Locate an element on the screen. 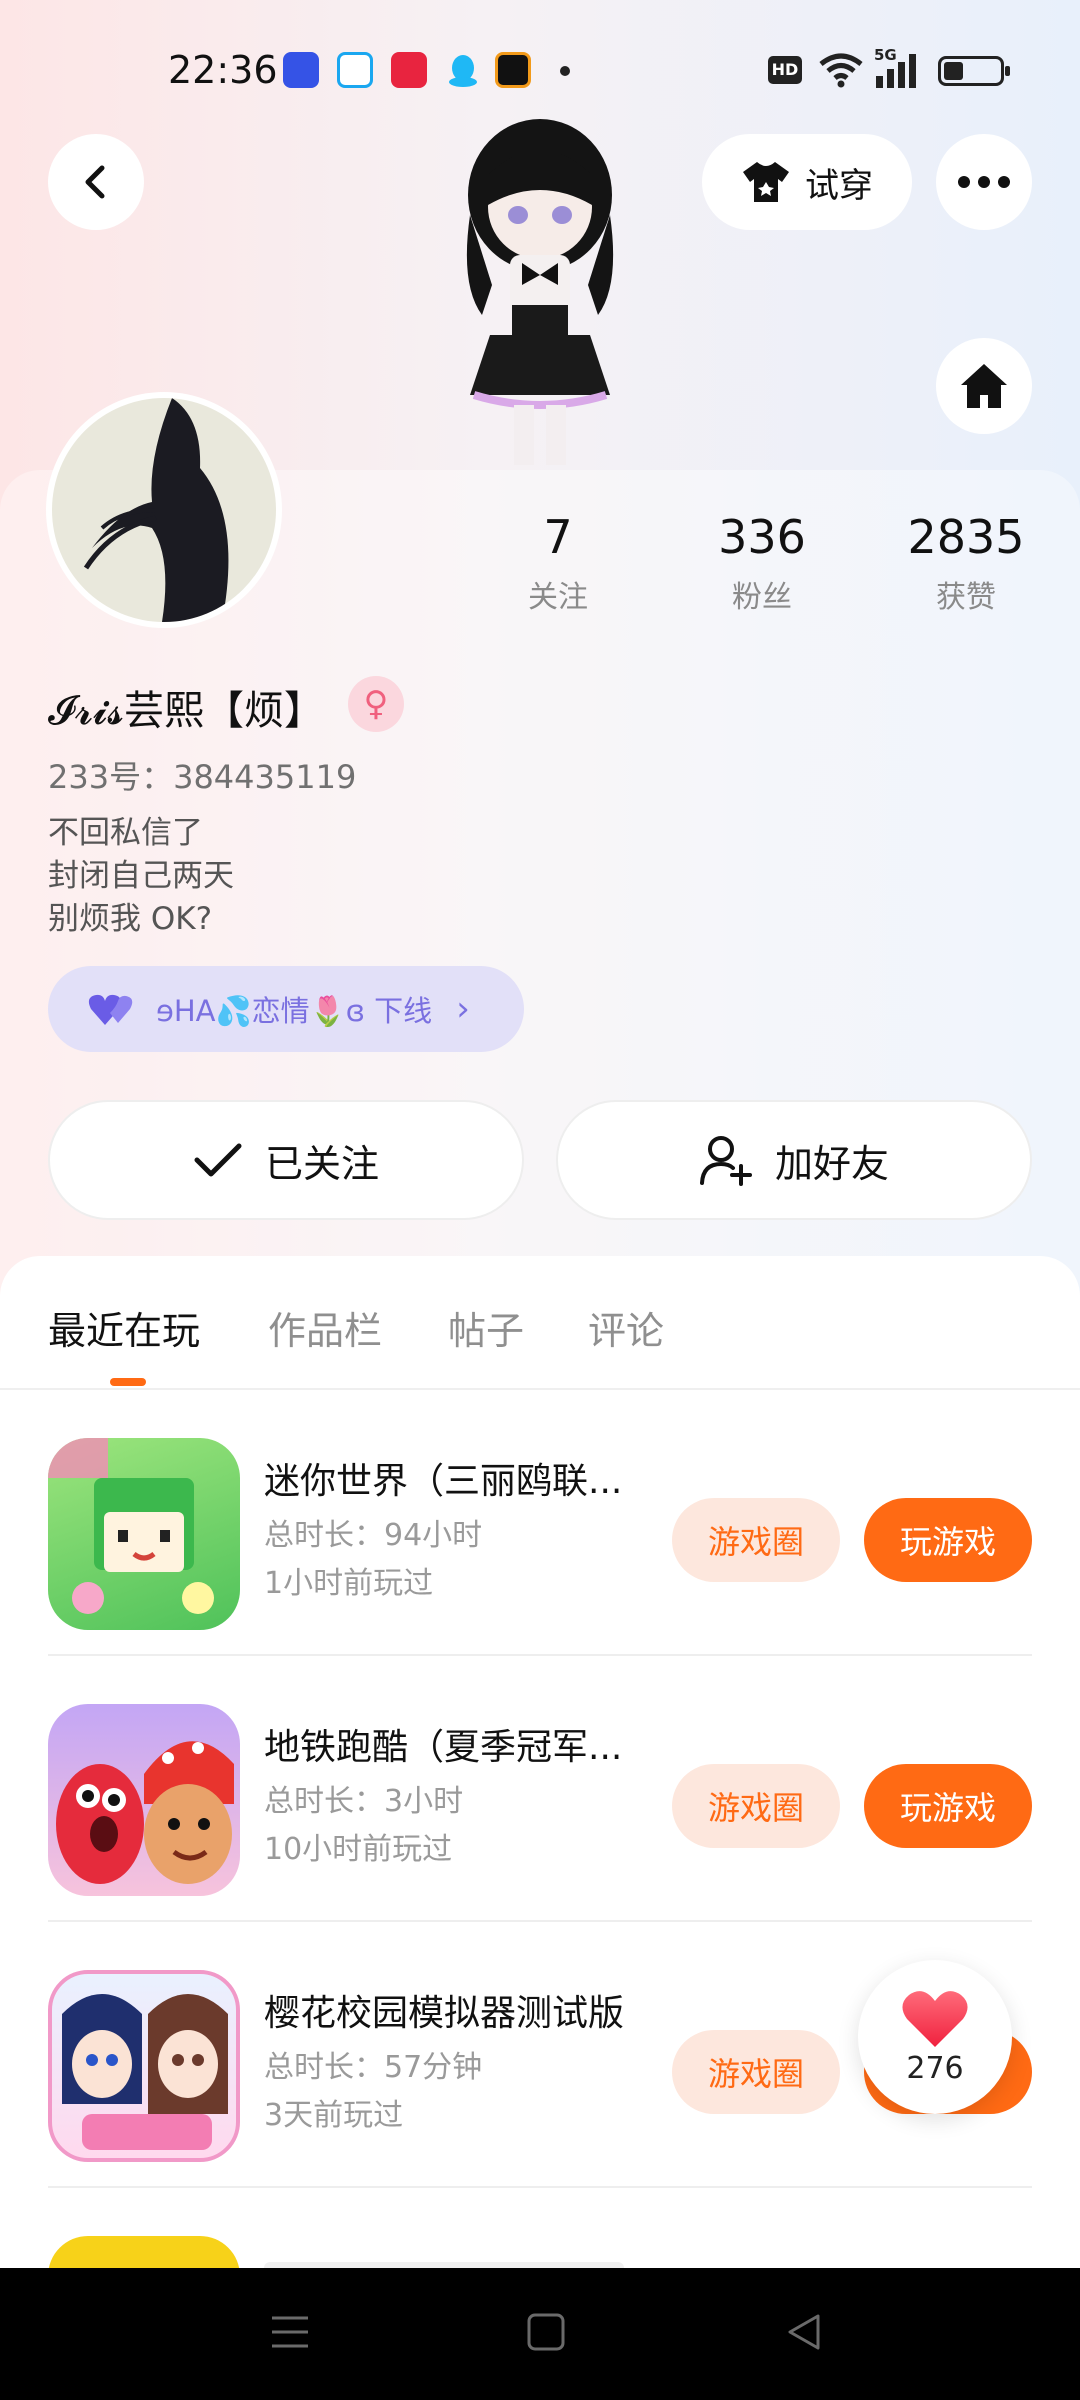 This screenshot has height=2400, width=1080. bio-line: 别烦我 OK? is located at coordinates (130, 919).